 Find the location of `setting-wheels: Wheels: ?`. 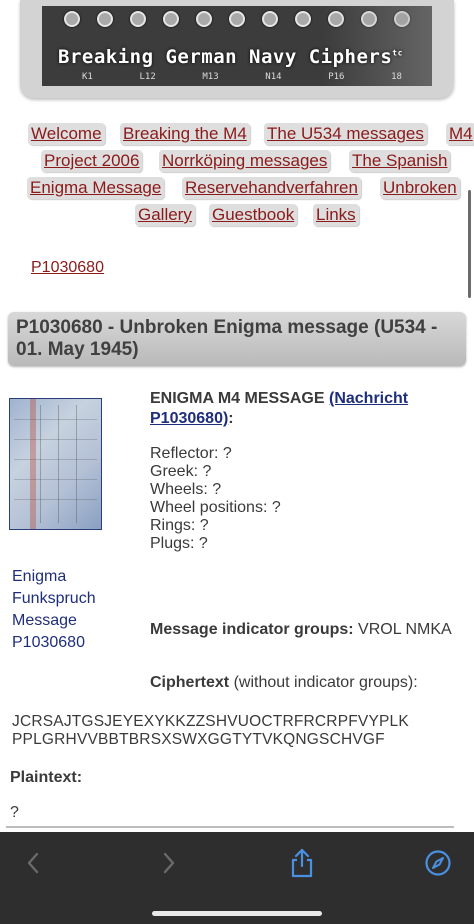

setting-wheels: Wheels: ? is located at coordinates (186, 489).